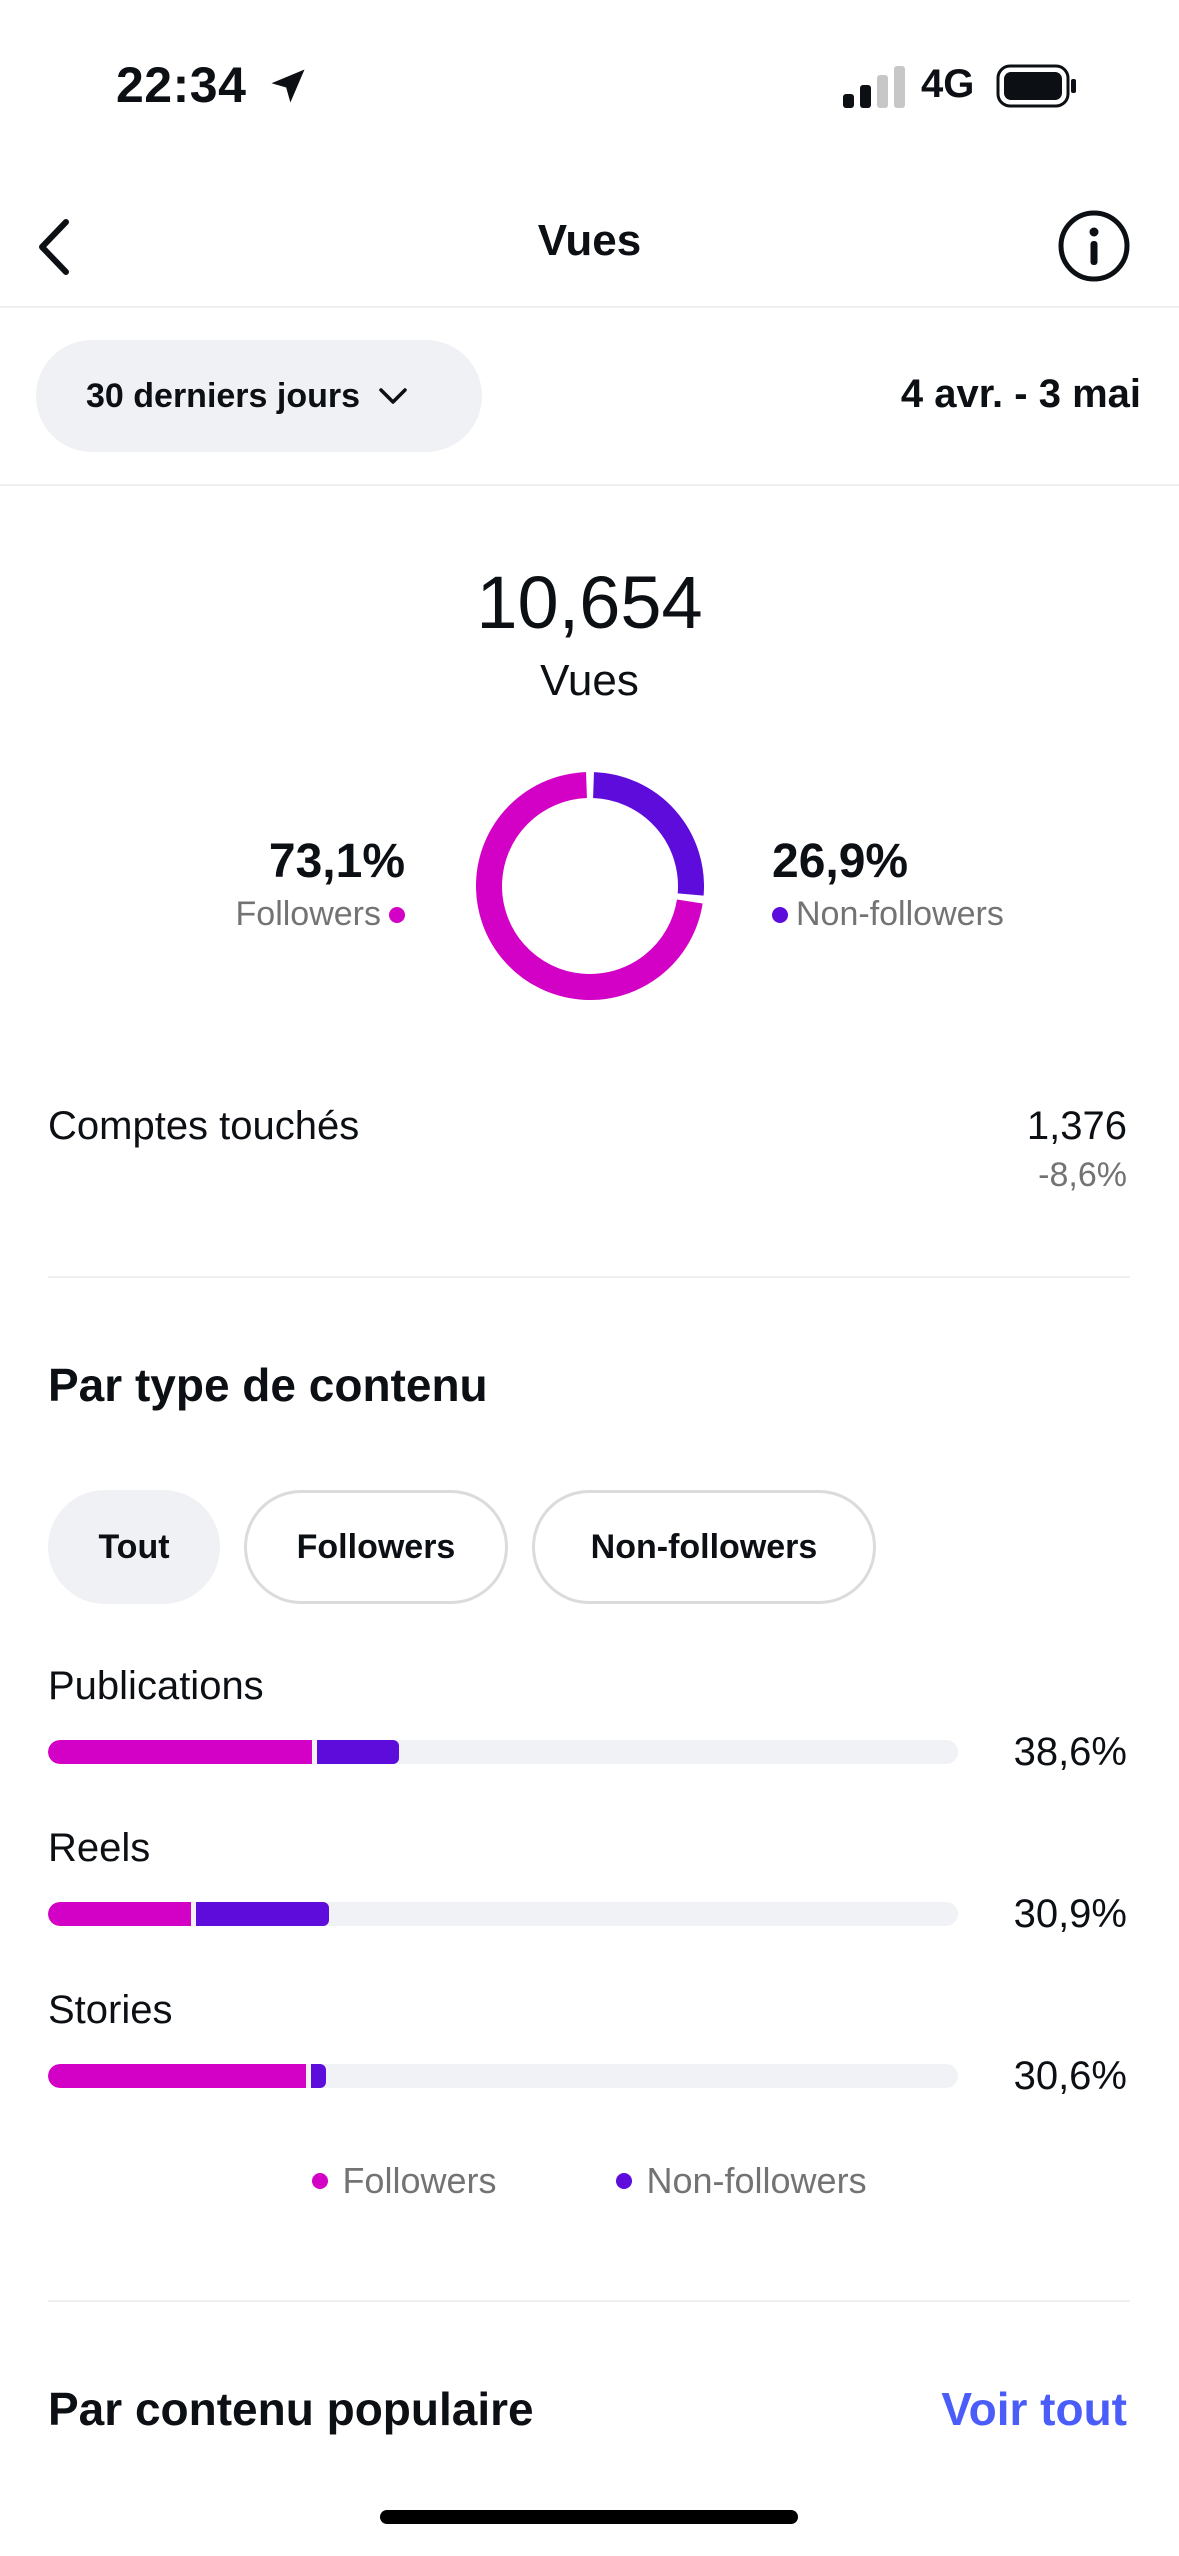 This screenshot has width=1179, height=2556. What do you see at coordinates (589, 240) in the screenshot?
I see `page-title: Vues` at bounding box center [589, 240].